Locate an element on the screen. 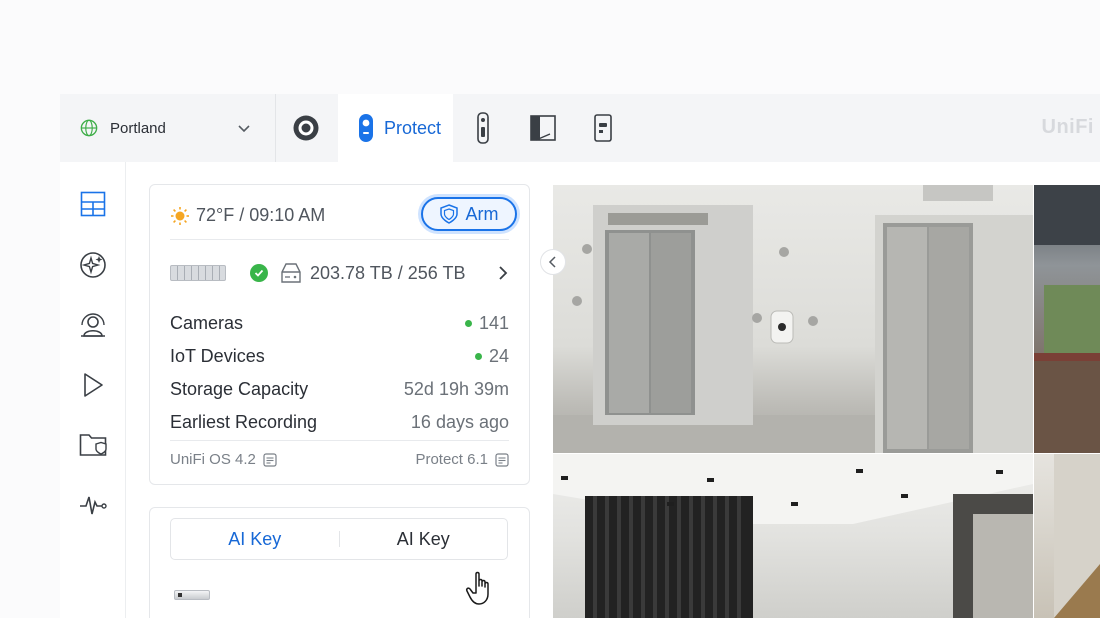 The width and height of the screenshot is (1100, 618). stat-value: 16 days ago is located at coordinates (459, 422).